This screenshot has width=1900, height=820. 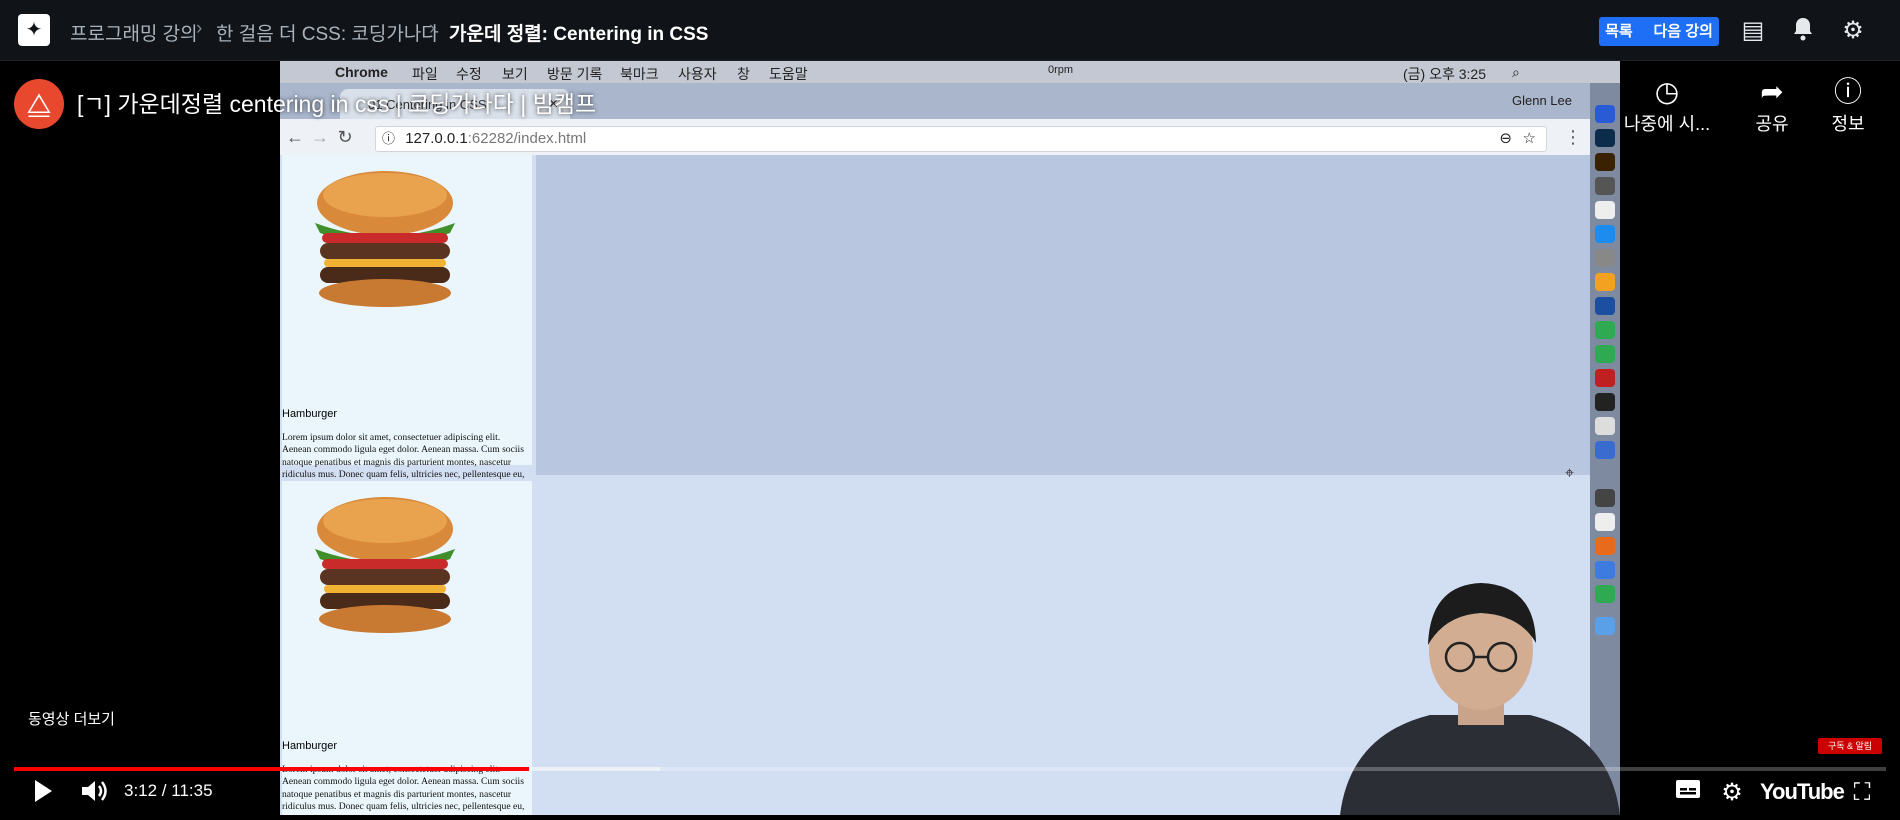 I want to click on firefox-icon, so click(x=1605, y=546).